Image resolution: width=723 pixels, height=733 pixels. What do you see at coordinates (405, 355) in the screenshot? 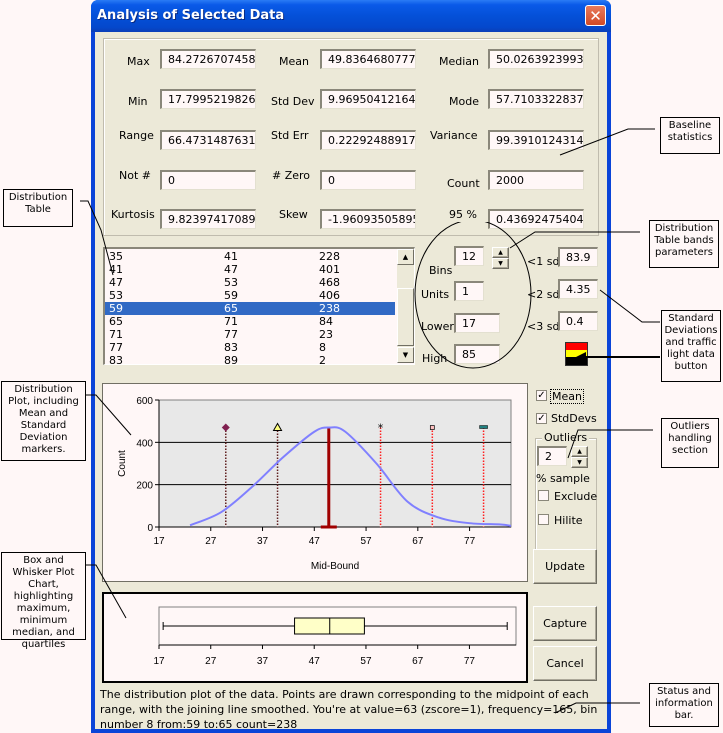
I see `scroll-down-icon: ▼` at bounding box center [405, 355].